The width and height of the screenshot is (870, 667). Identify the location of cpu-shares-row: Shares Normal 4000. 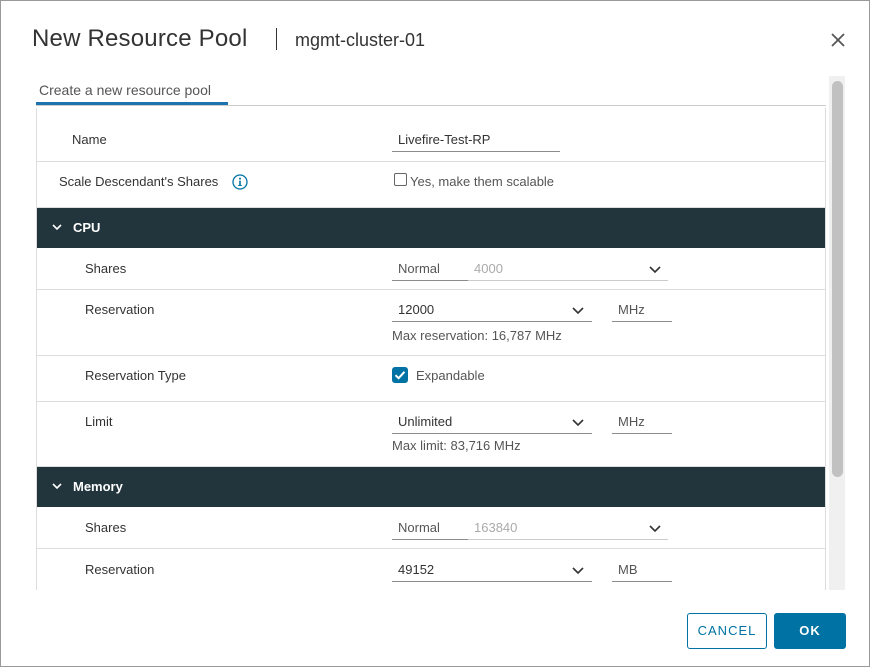
(431, 269).